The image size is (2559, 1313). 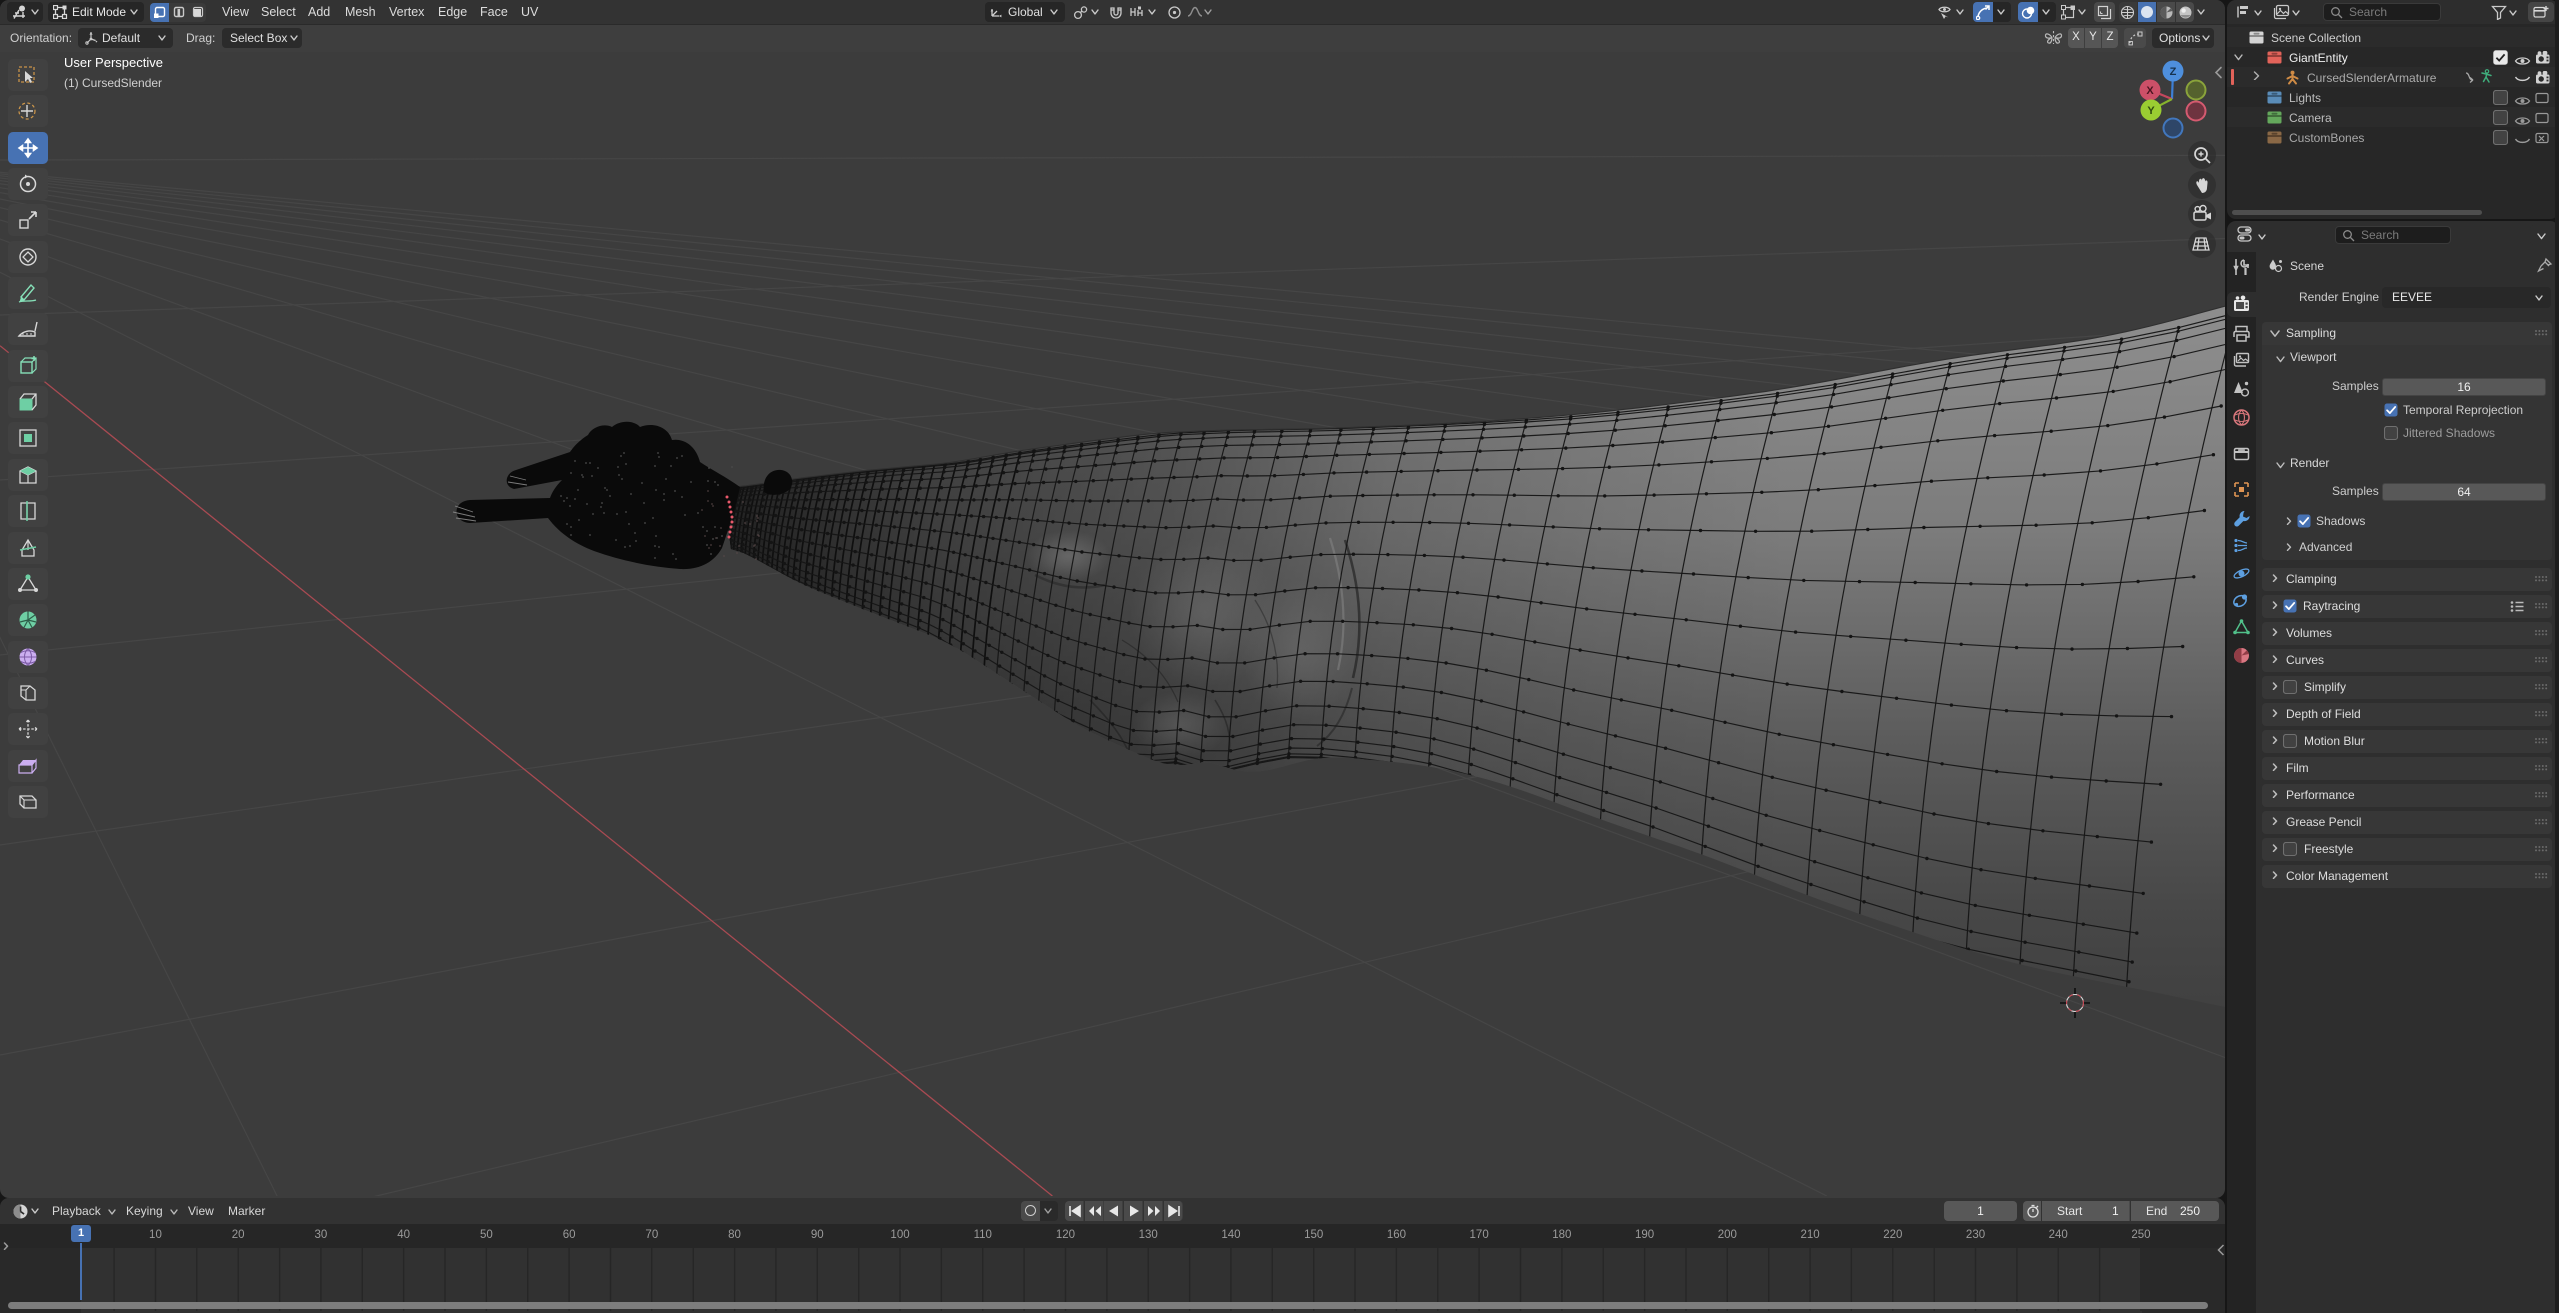 I want to click on svg-text: X, so click(x=2150, y=91).